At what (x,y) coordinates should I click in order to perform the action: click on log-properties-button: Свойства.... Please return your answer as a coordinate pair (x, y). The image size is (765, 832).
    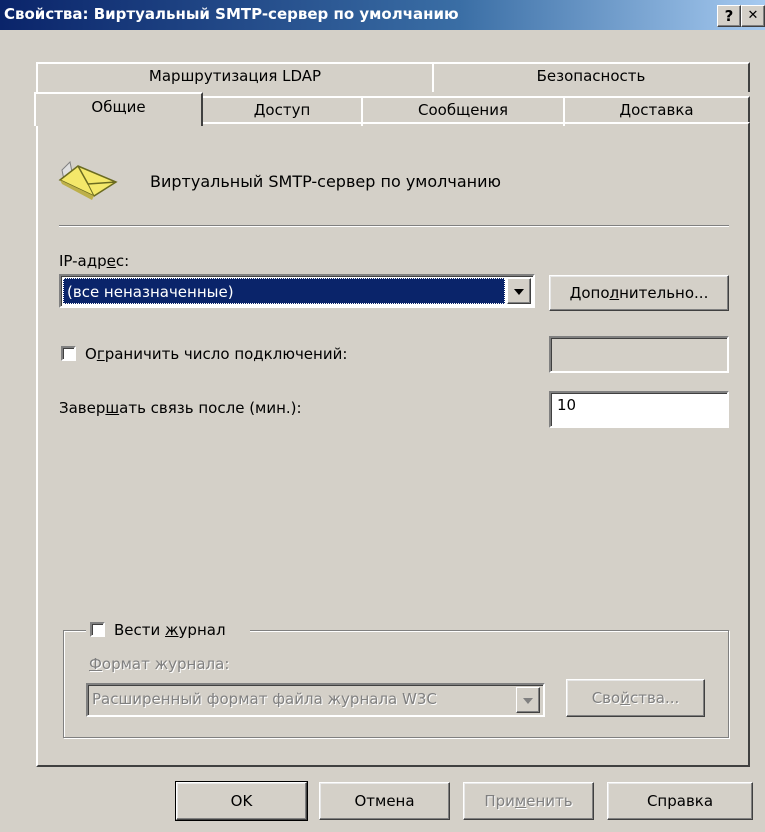
    Looking at the image, I should click on (635, 698).